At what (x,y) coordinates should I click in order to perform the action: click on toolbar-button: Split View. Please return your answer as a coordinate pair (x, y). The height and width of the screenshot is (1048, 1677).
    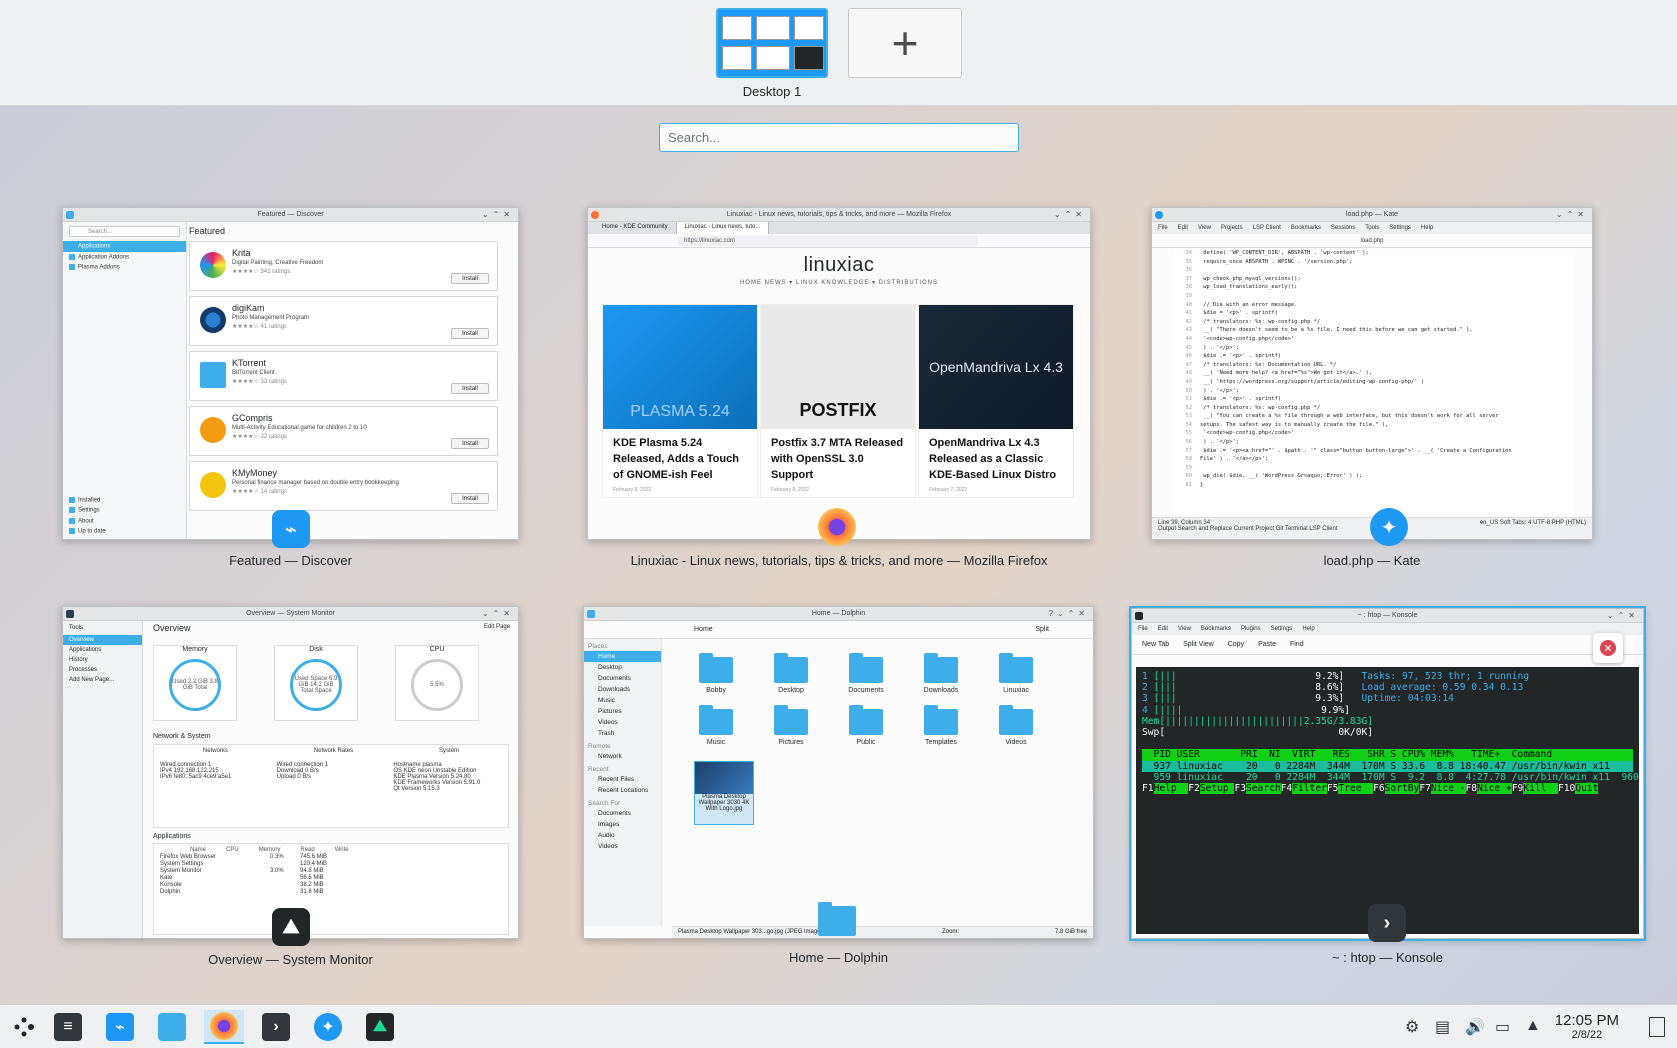
    Looking at the image, I should click on (1198, 644).